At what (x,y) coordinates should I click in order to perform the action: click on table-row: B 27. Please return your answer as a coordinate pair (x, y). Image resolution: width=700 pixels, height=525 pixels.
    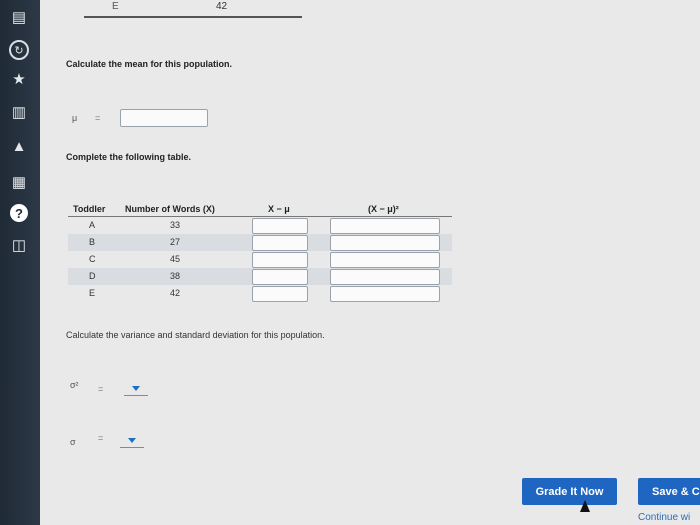
    Looking at the image, I should click on (260, 242).